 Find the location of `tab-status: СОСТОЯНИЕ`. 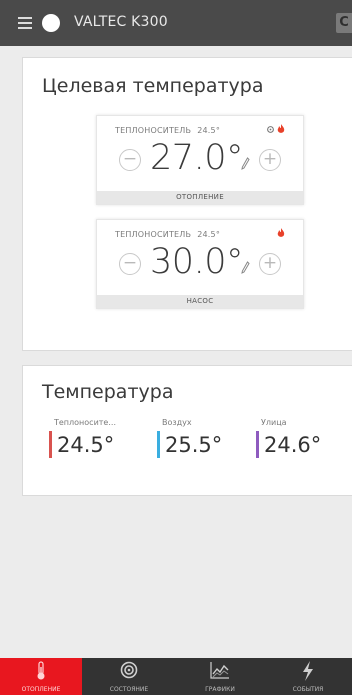

tab-status: СОСТОЯНИЕ is located at coordinates (129, 676).